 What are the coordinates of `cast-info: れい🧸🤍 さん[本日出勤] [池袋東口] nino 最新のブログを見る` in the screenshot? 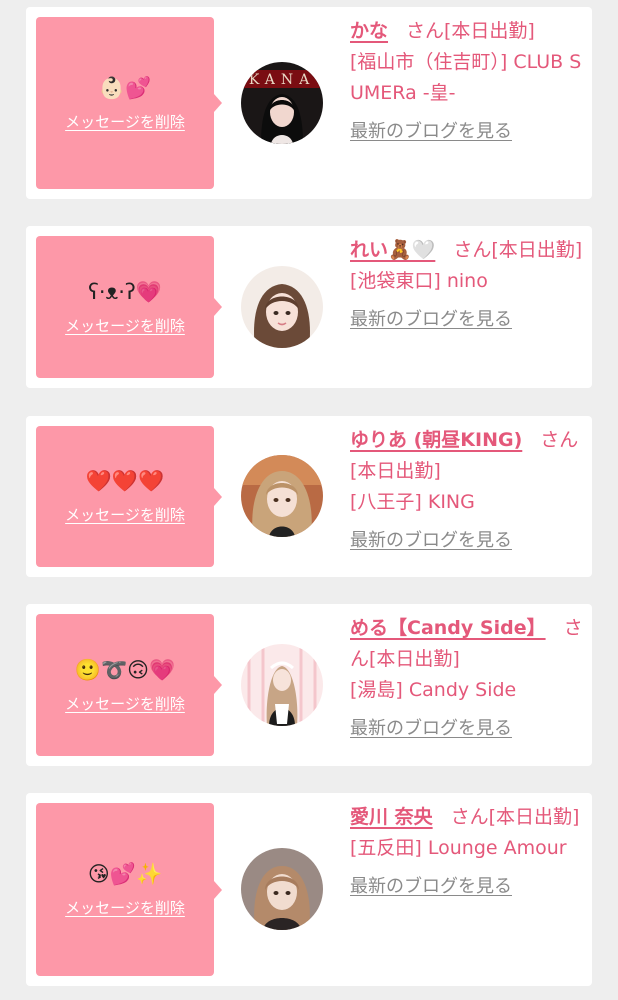 It's located at (468, 284).